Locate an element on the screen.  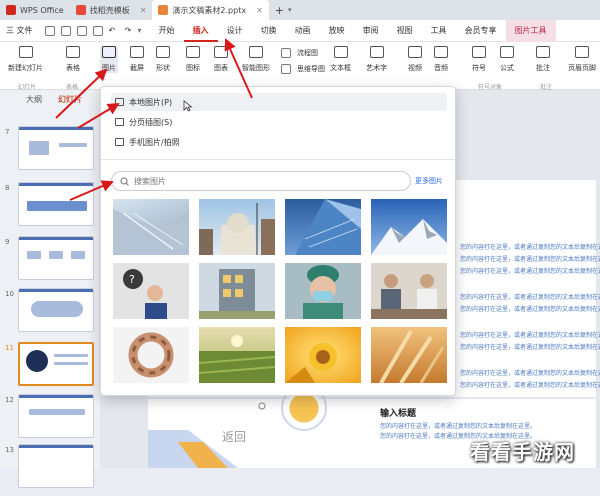
shape-button: 形状 is located at coordinates (163, 59).